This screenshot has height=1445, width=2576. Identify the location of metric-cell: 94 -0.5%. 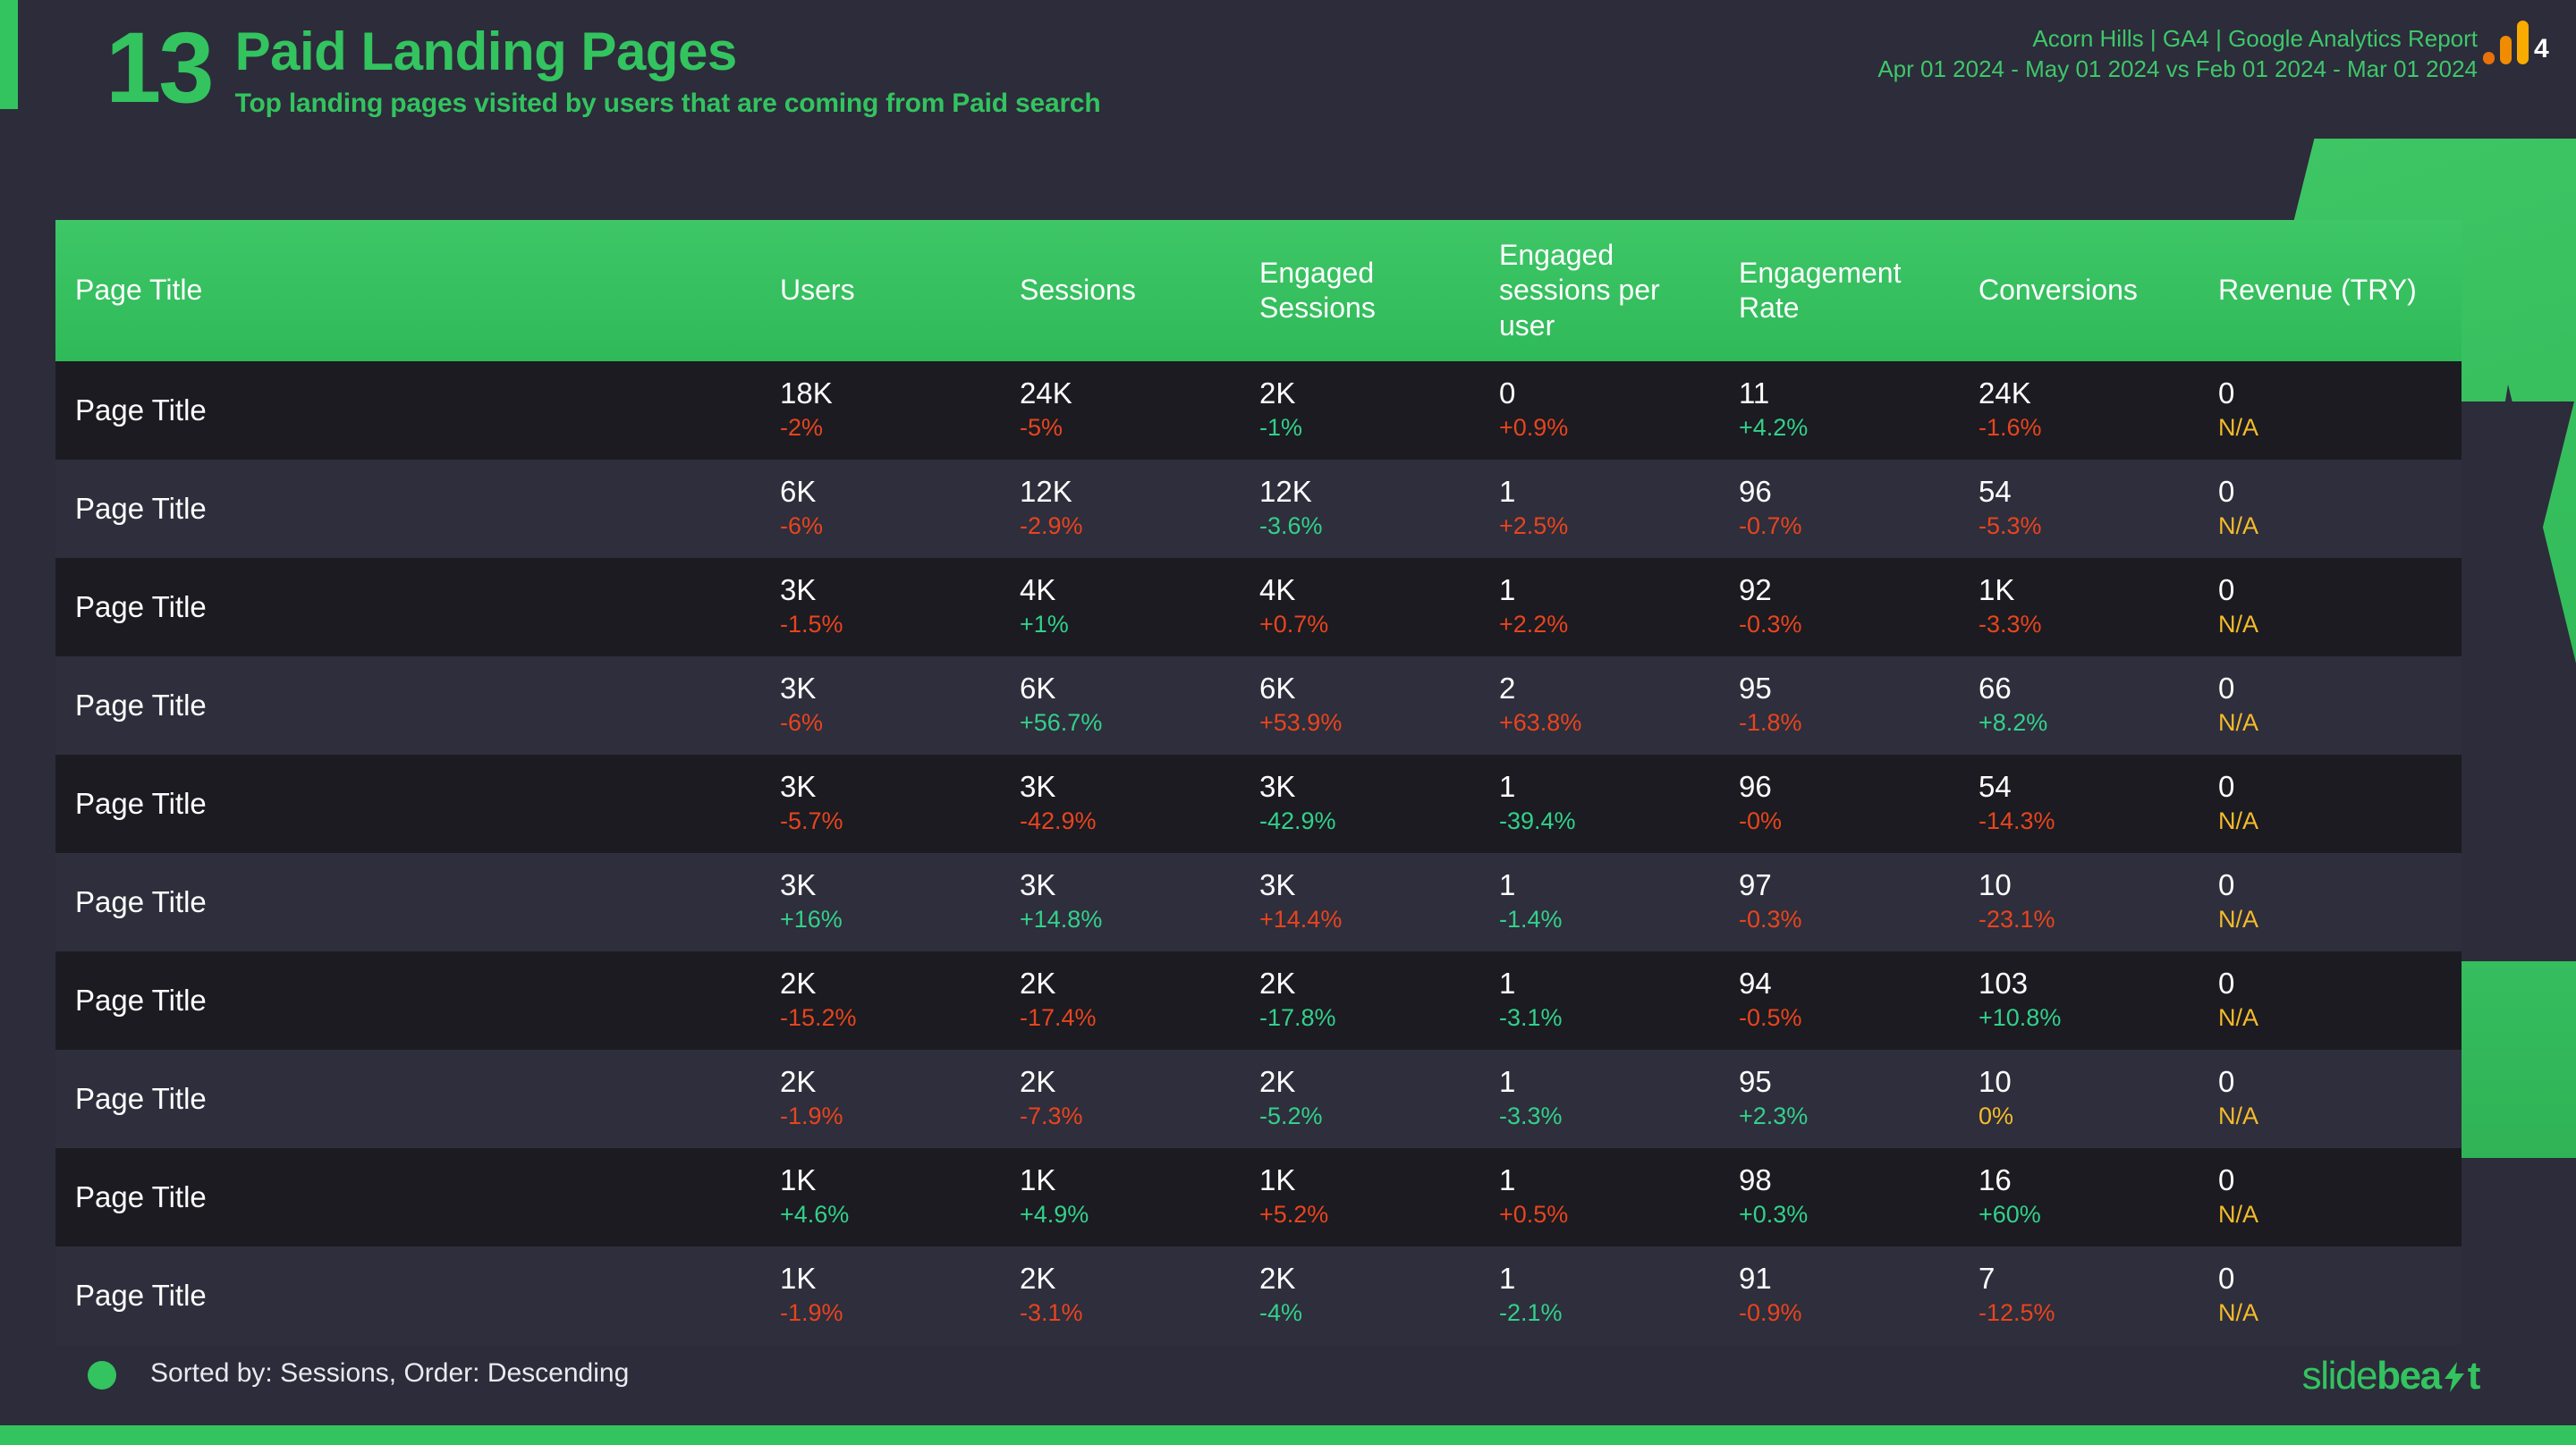
(1859, 1001).